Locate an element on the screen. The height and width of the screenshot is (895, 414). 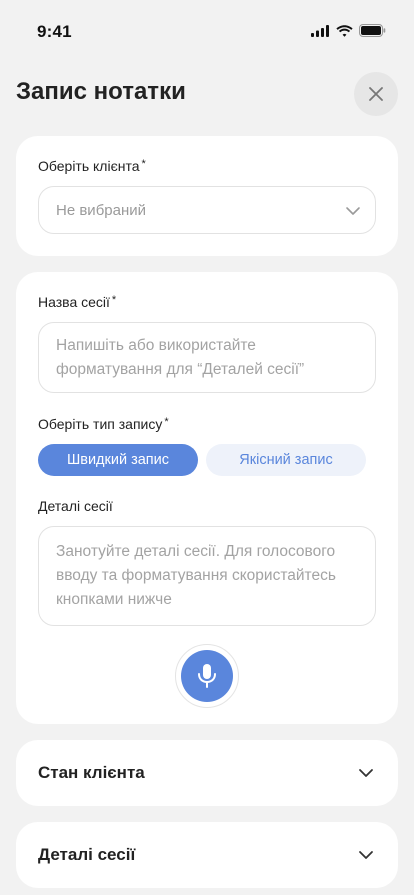
accordion-title: Деталі сесії is located at coordinates (87, 854).